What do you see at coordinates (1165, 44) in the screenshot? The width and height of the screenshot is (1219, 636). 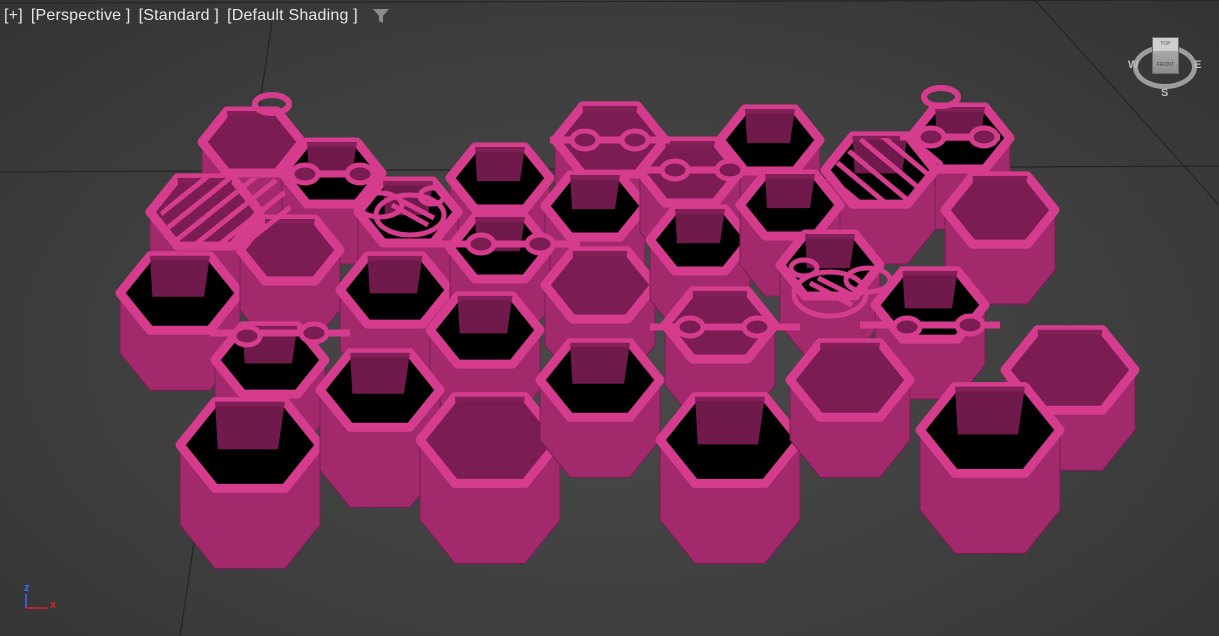 I see `viewcube-top-face: TOP` at bounding box center [1165, 44].